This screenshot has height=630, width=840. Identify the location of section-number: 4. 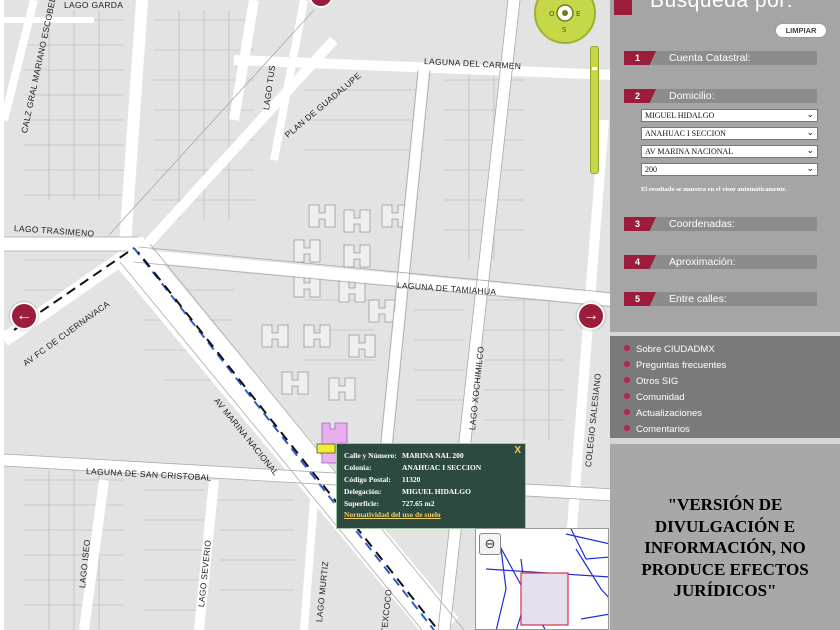
(640, 262).